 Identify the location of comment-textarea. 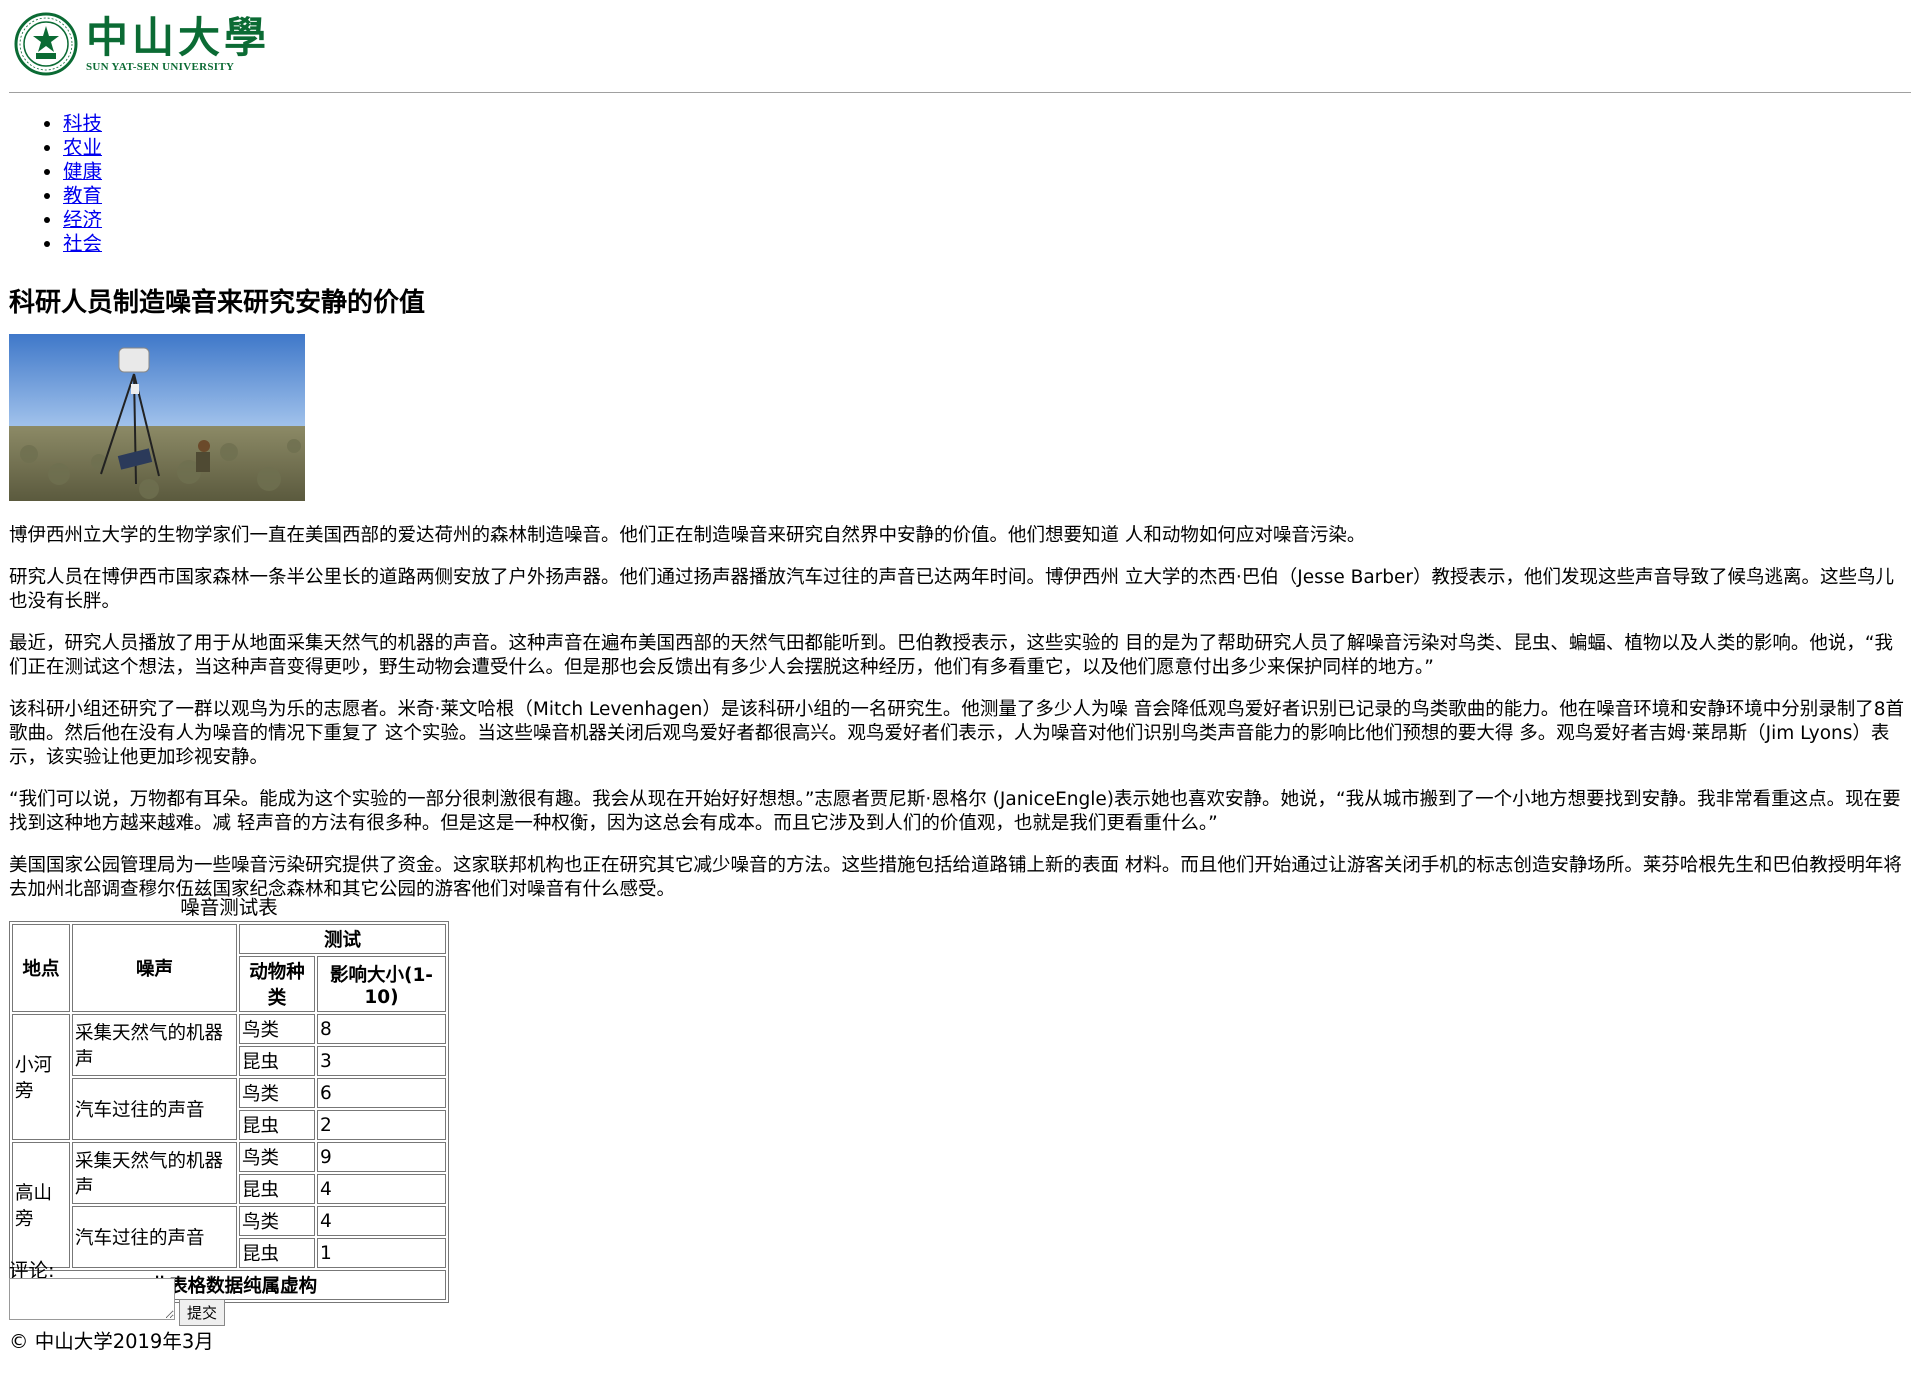
(92, 1299).